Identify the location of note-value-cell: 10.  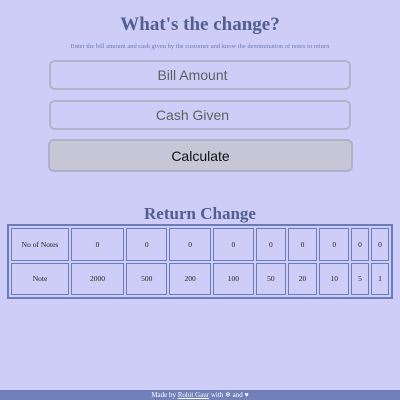
(334, 278).